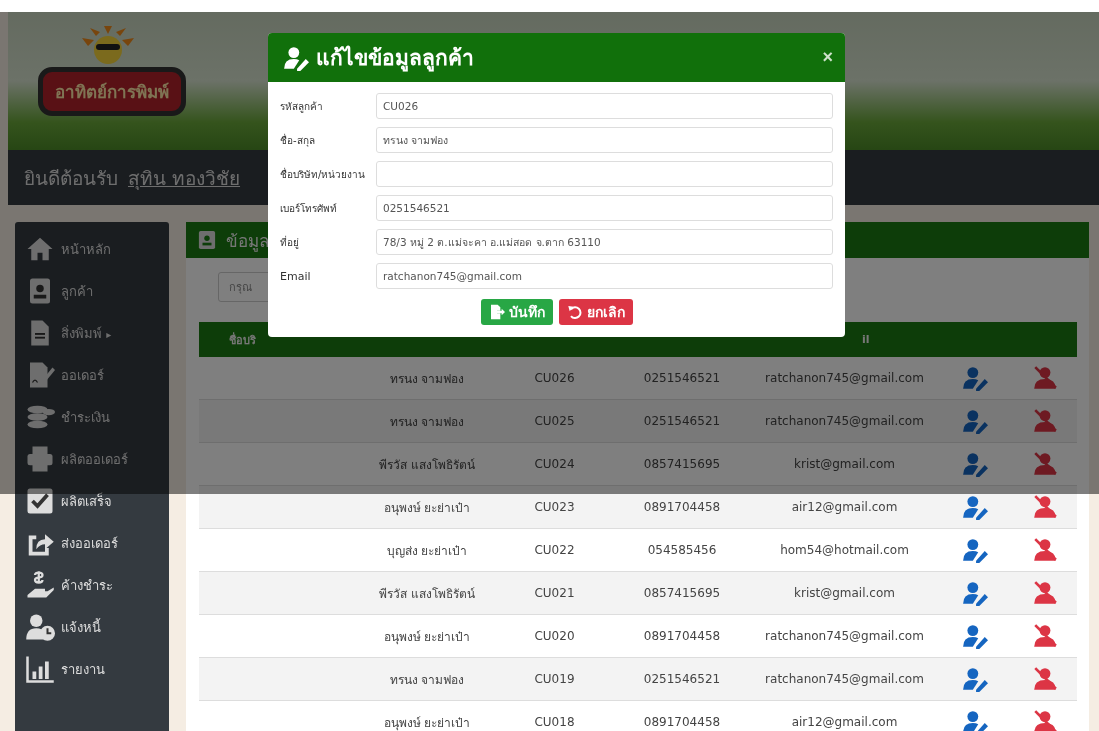 The width and height of the screenshot is (1099, 731). I want to click on close-button: ×, so click(827, 57).